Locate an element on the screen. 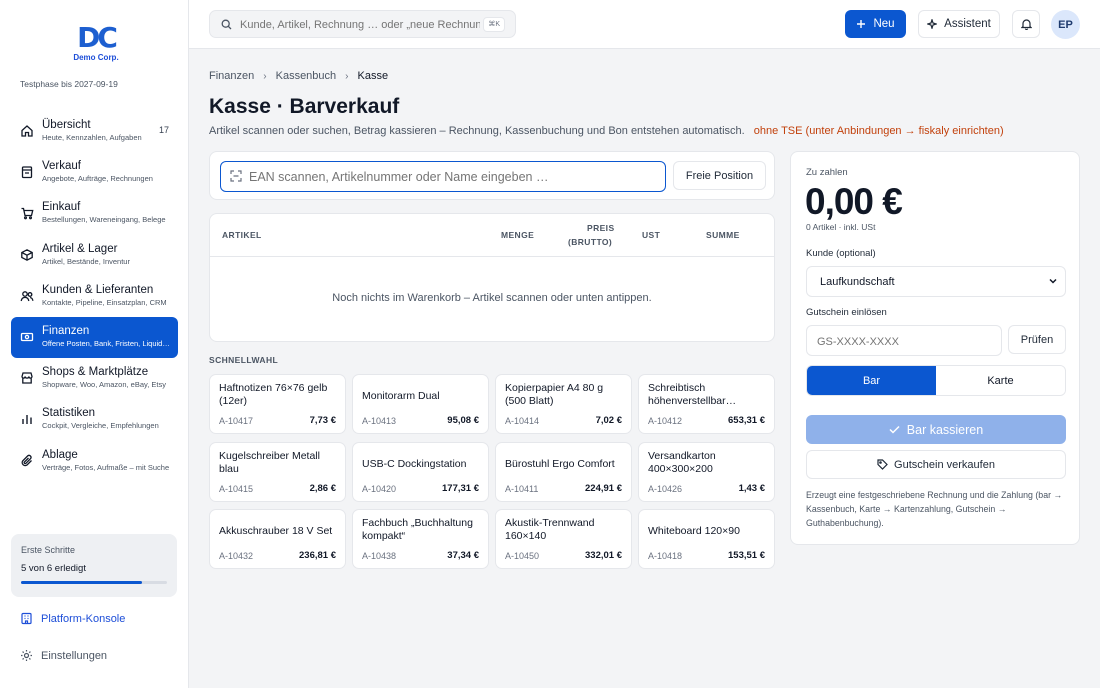  free-position-button: Freie Position is located at coordinates (719, 175).